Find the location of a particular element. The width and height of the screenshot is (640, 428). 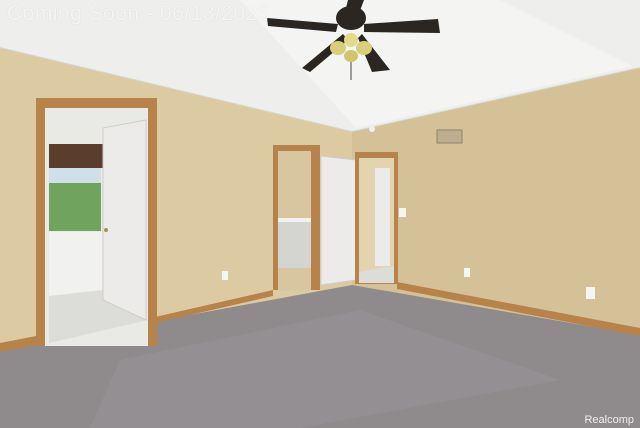

outlet-left is located at coordinates (225, 275).